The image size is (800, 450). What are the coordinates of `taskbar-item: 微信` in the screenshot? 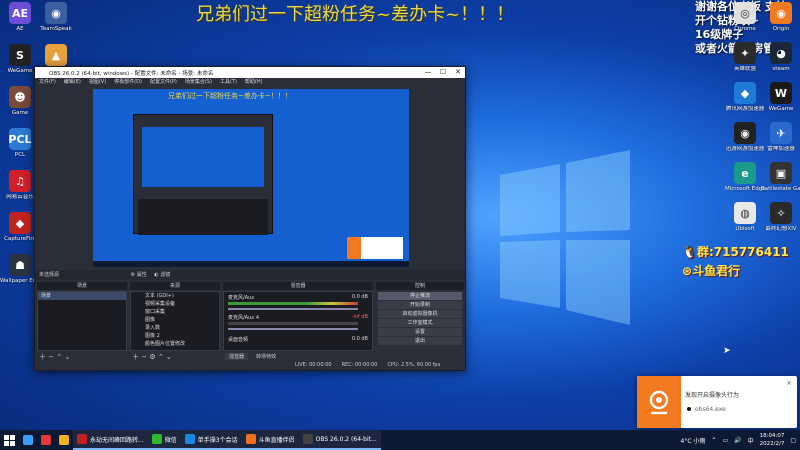 It's located at (164, 440).